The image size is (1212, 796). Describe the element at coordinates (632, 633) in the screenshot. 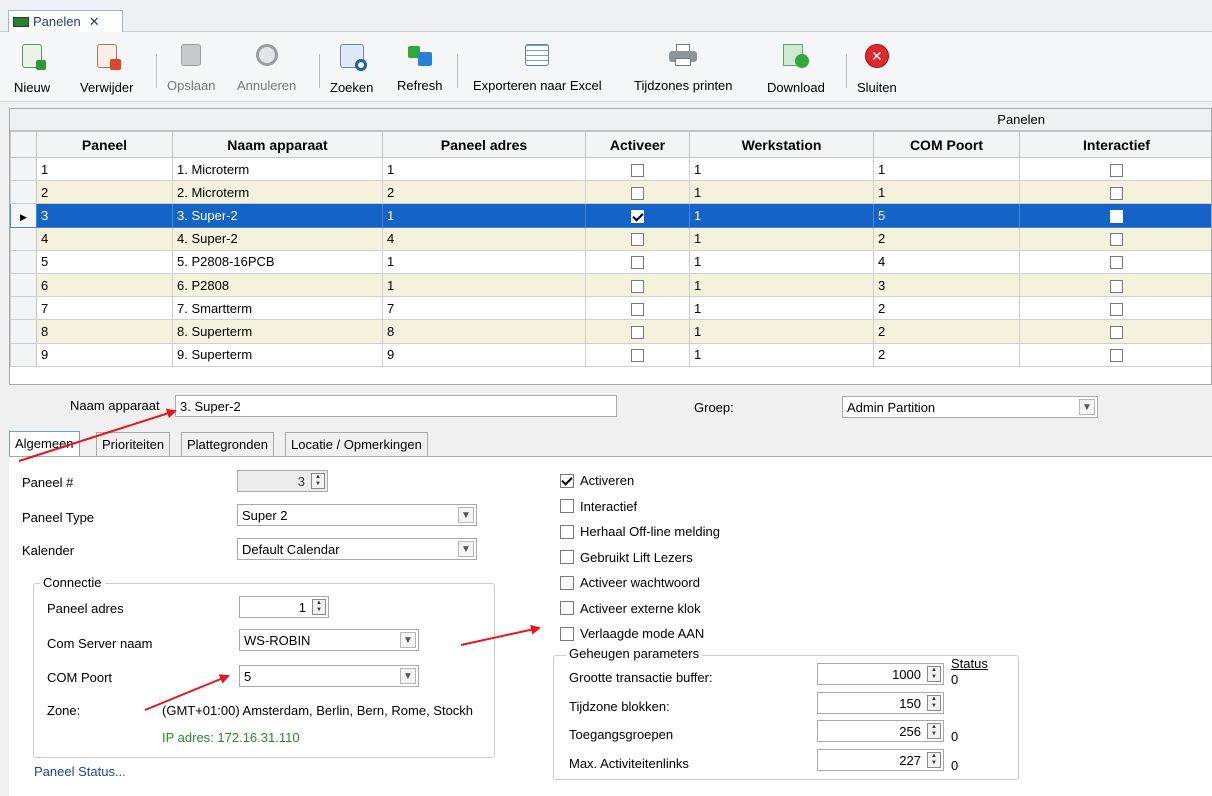

I see `option-checkbox-row: Verlaagde mode AAN` at that location.